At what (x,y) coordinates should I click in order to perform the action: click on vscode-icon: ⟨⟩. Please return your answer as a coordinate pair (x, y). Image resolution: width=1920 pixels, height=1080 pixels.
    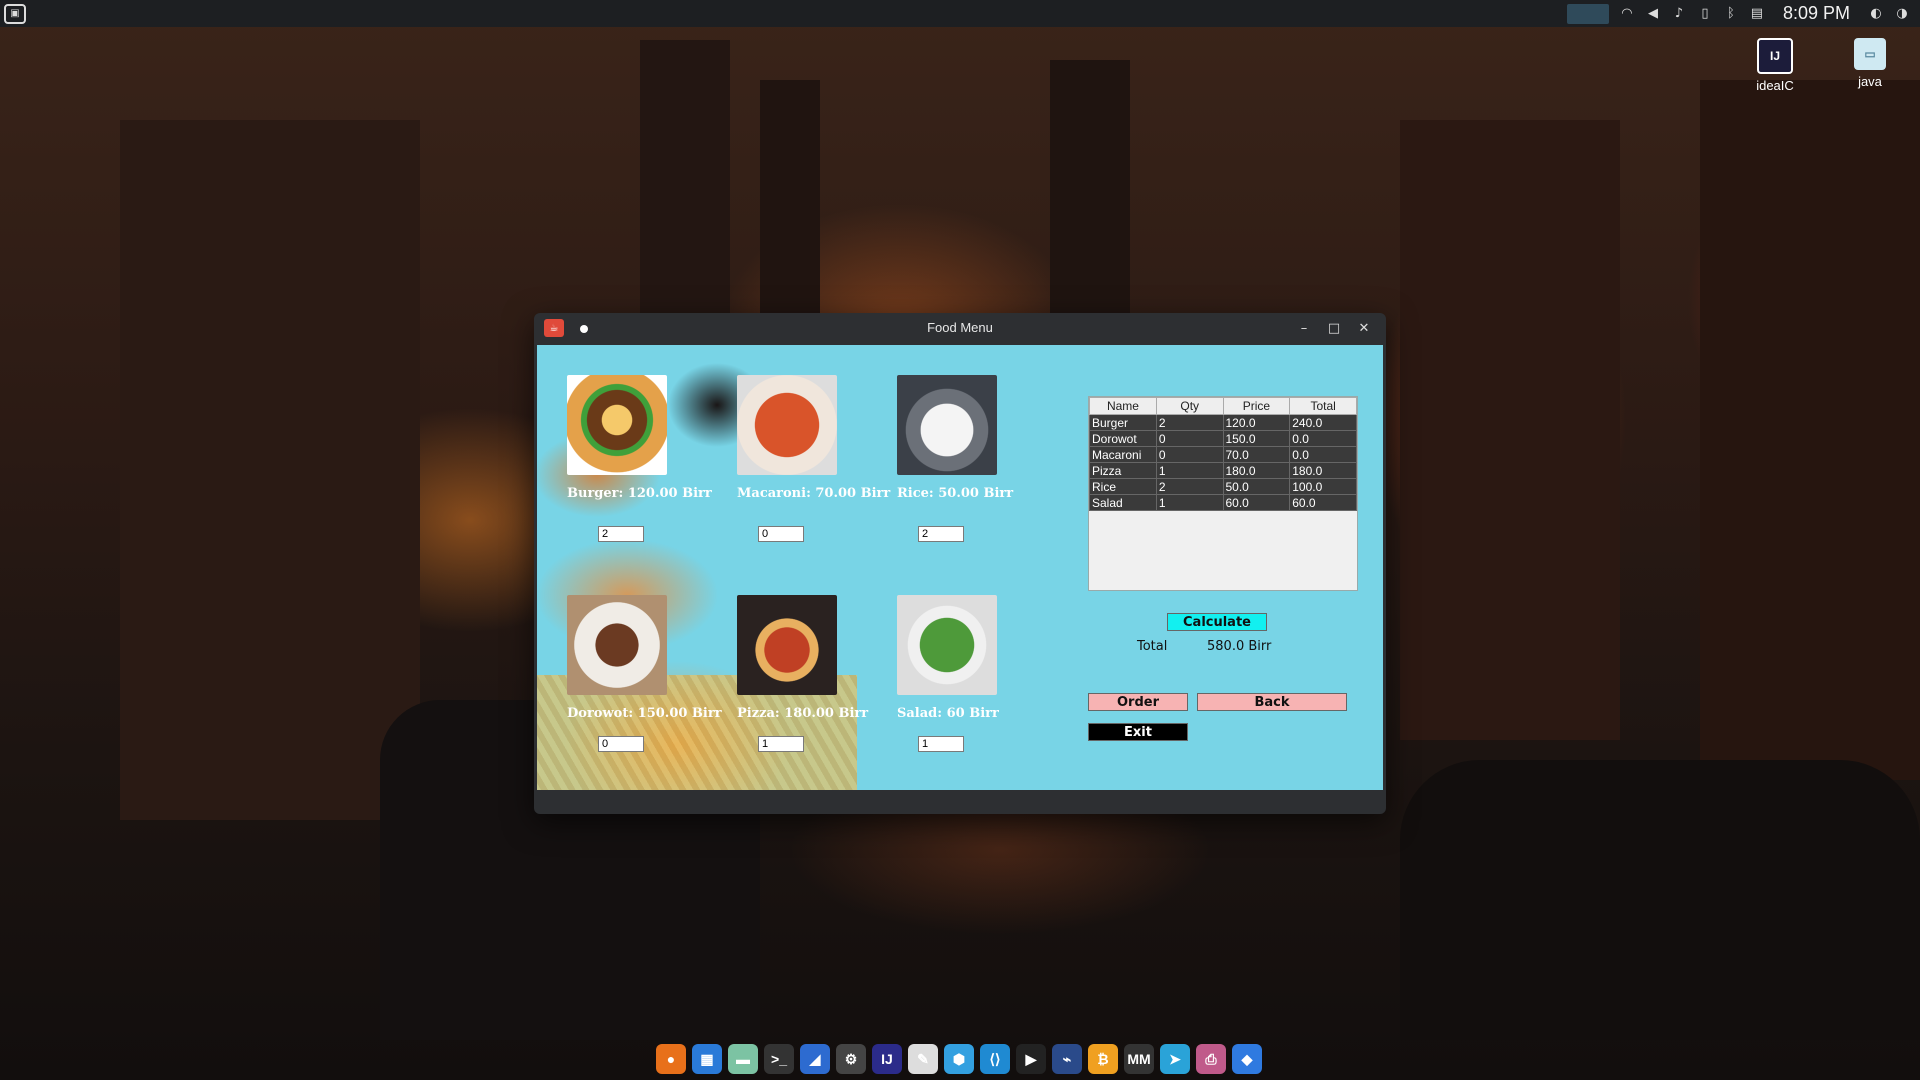
    Looking at the image, I should click on (995, 1059).